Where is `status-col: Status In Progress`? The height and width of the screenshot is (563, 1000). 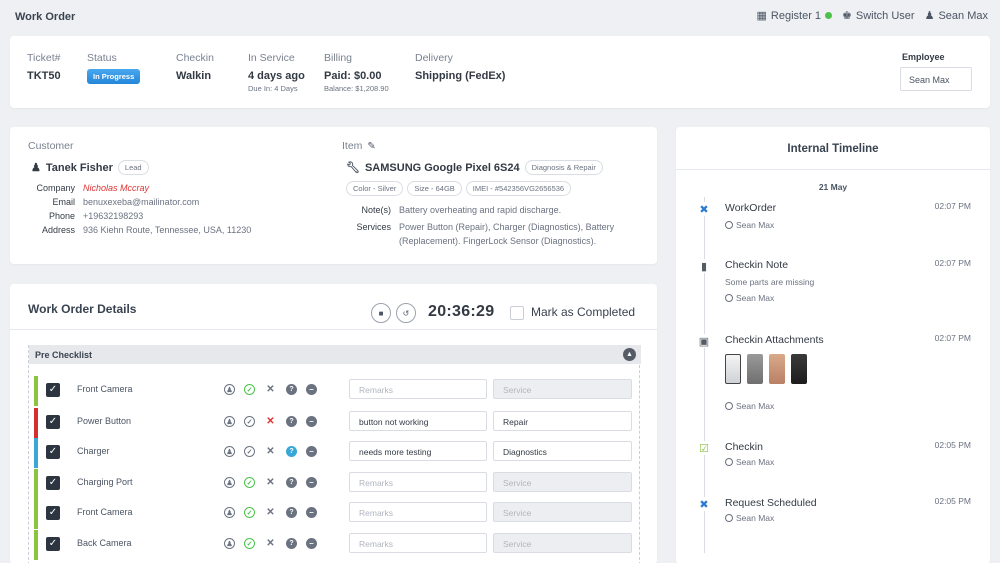
status-col: Status In Progress is located at coordinates (114, 68).